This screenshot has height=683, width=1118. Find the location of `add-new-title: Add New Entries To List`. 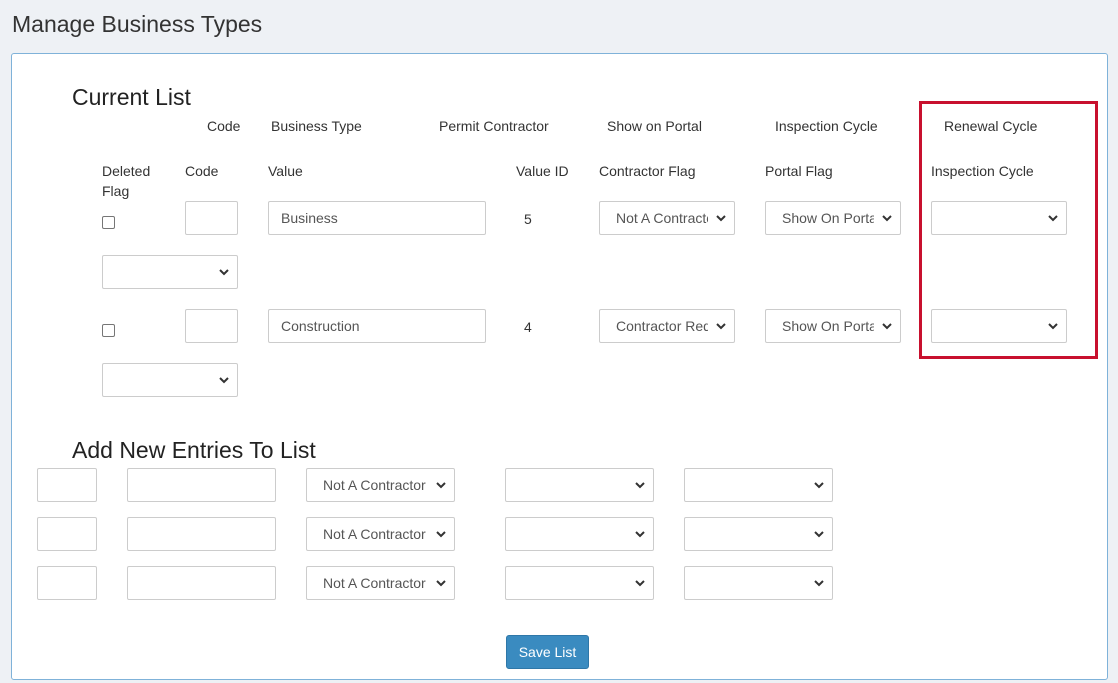

add-new-title: Add New Entries To List is located at coordinates (194, 450).